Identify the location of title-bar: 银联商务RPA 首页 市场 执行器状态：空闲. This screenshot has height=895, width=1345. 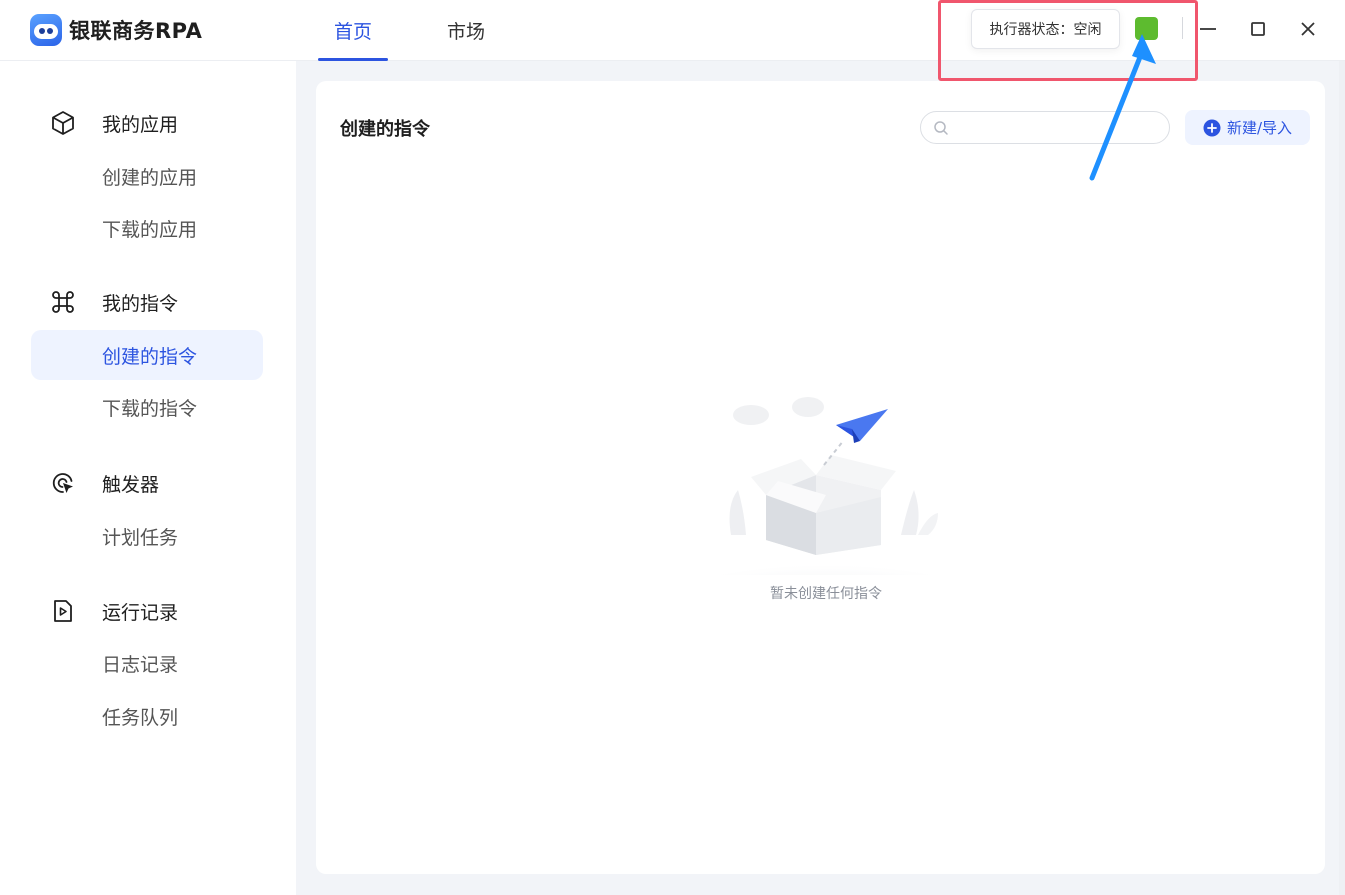
(672, 30).